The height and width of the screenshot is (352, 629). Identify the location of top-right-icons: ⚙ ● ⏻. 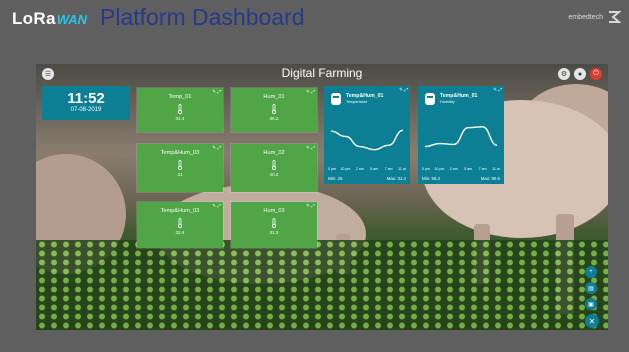
(580, 74).